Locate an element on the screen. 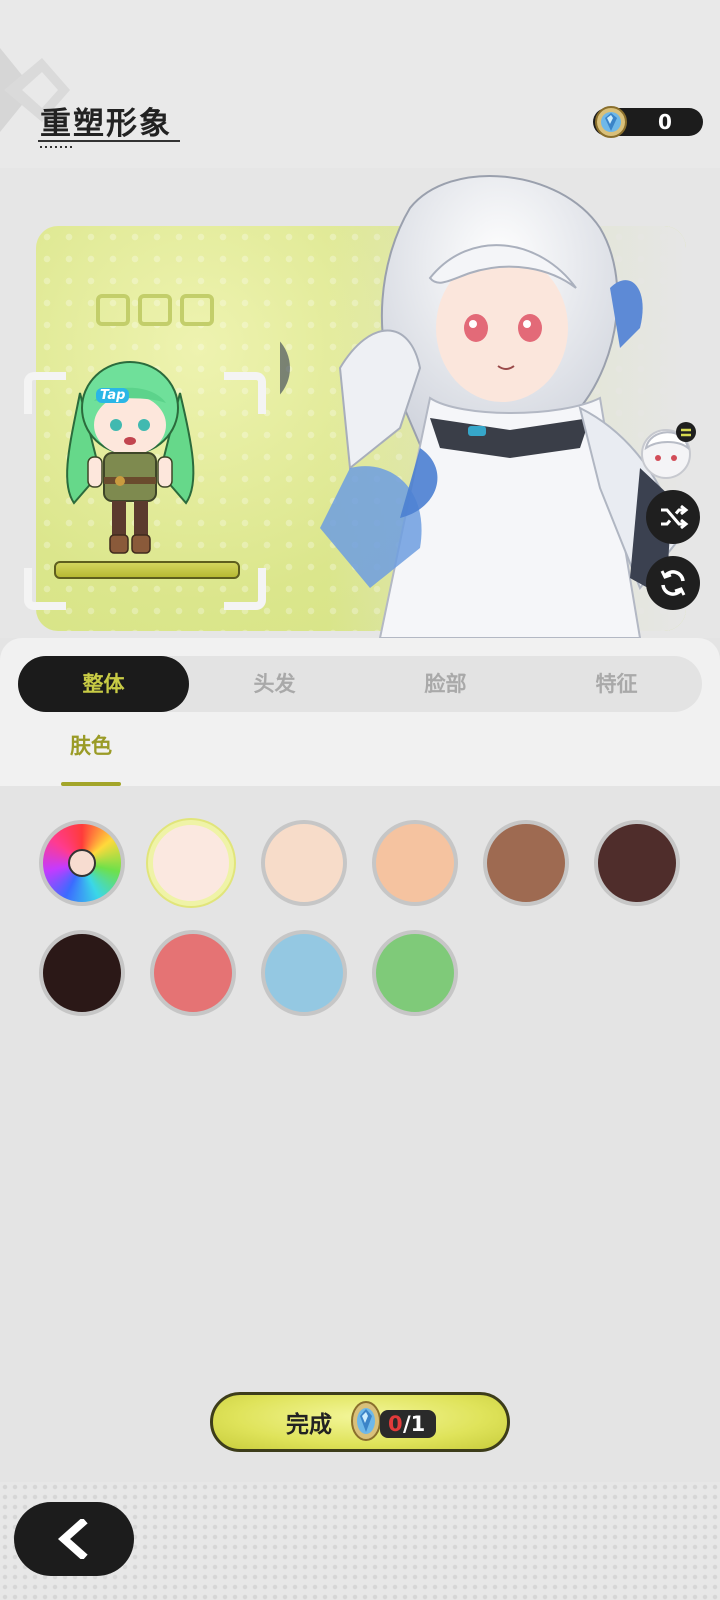 The width and height of the screenshot is (720, 1600). switch-character-avatar-icon is located at coordinates (668, 450).